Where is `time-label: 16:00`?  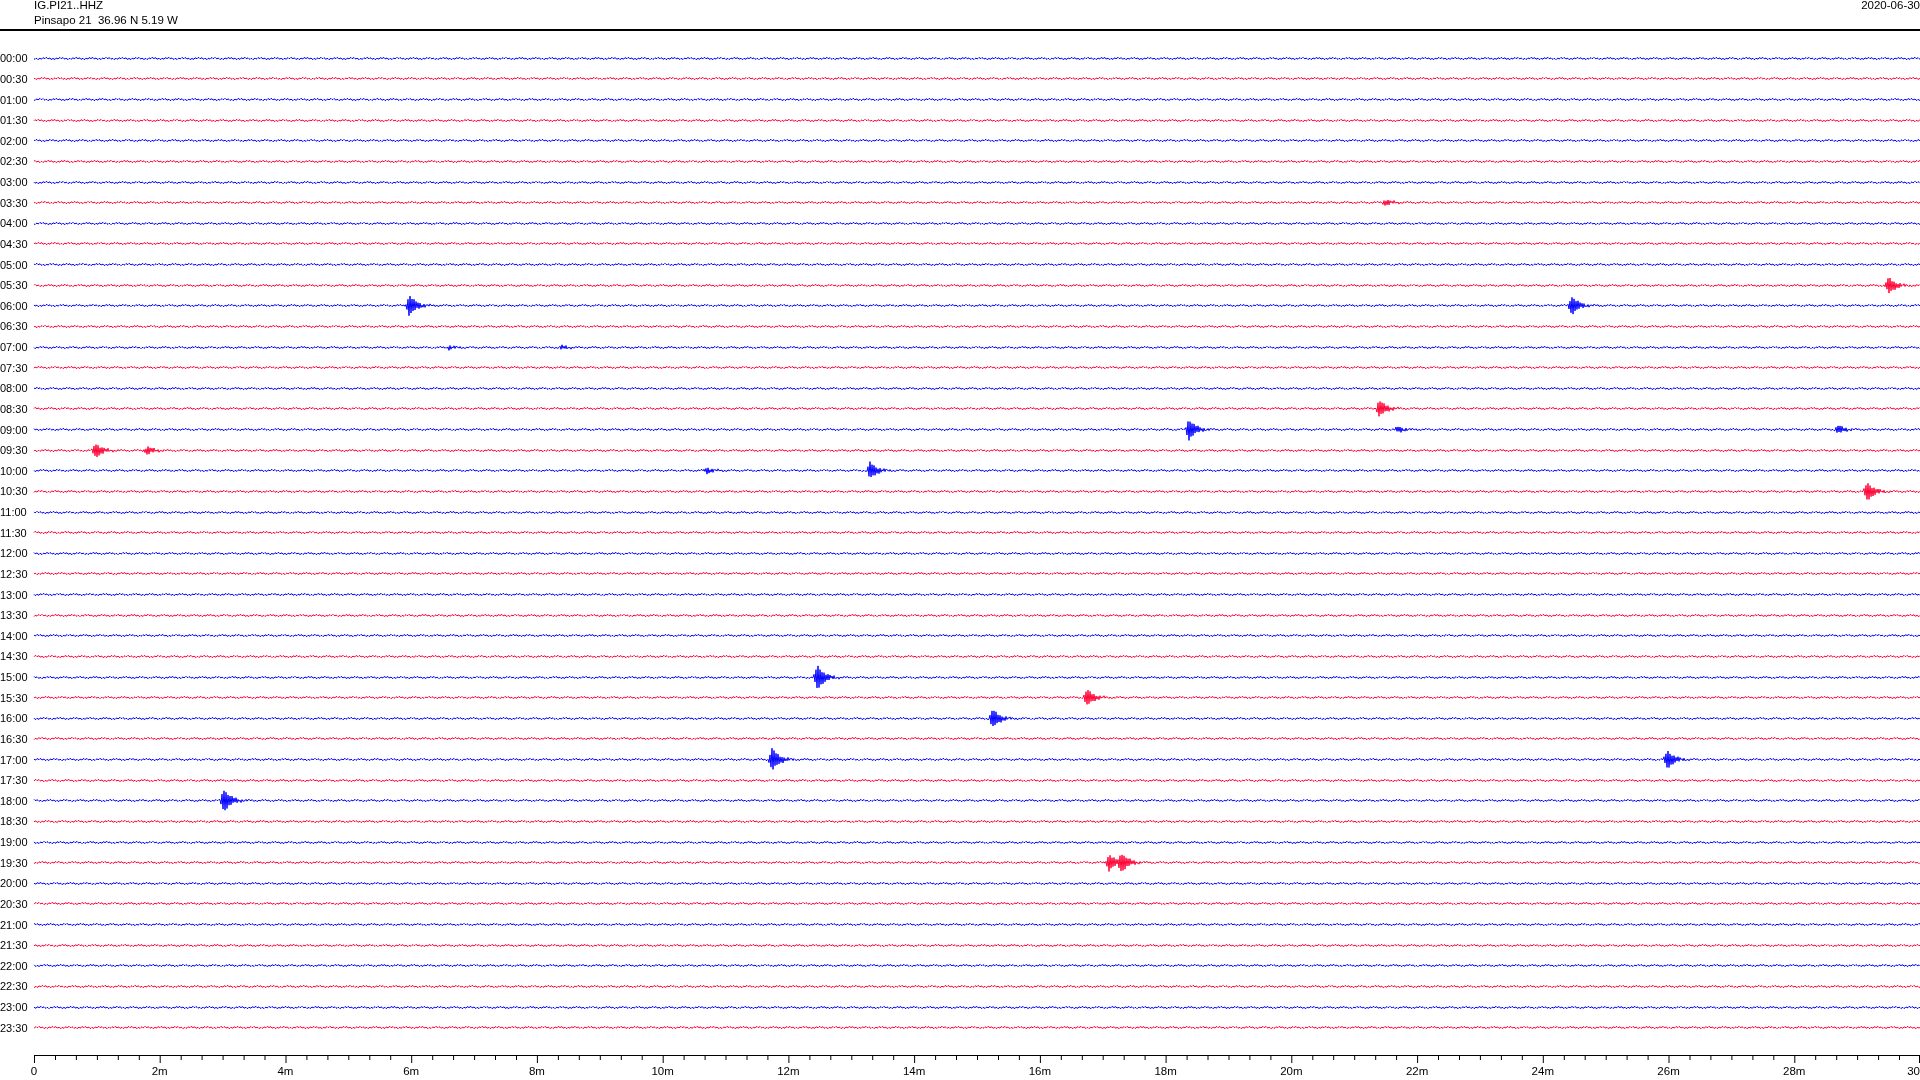
time-label: 16:00 is located at coordinates (14, 718).